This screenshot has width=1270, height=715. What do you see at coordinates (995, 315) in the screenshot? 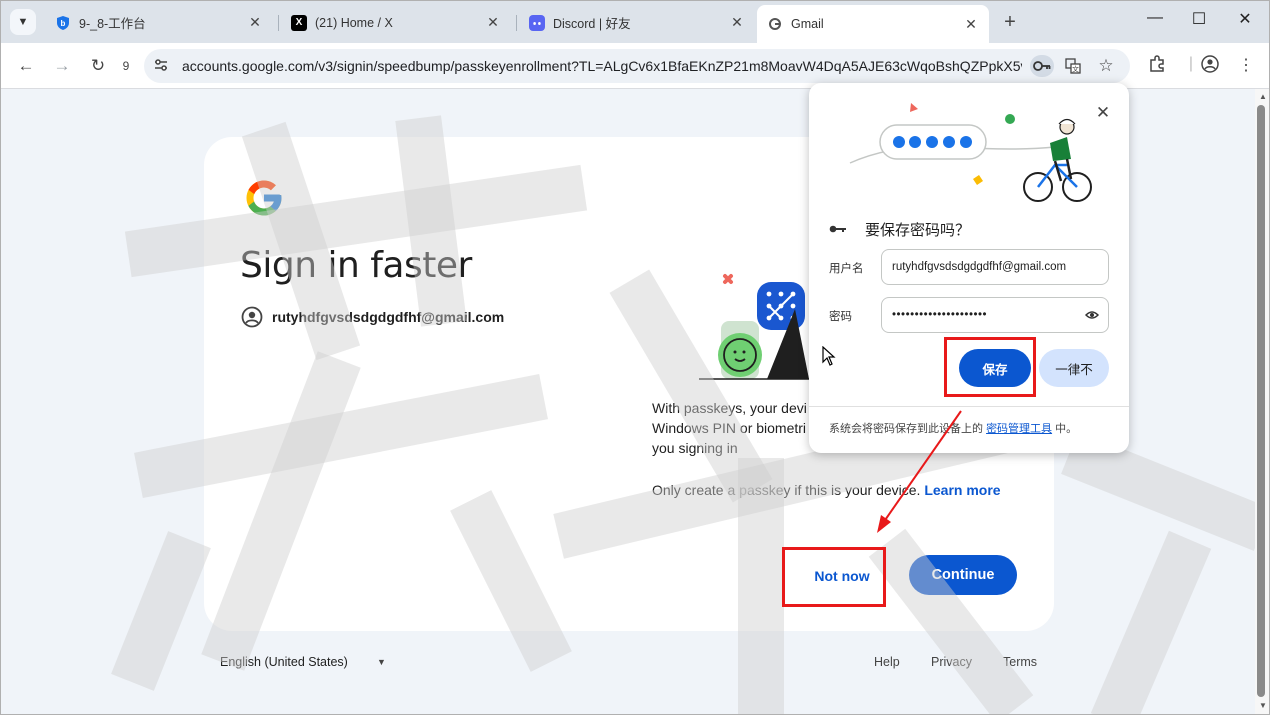
I see `password-field: •••••••••••••••••••••` at bounding box center [995, 315].